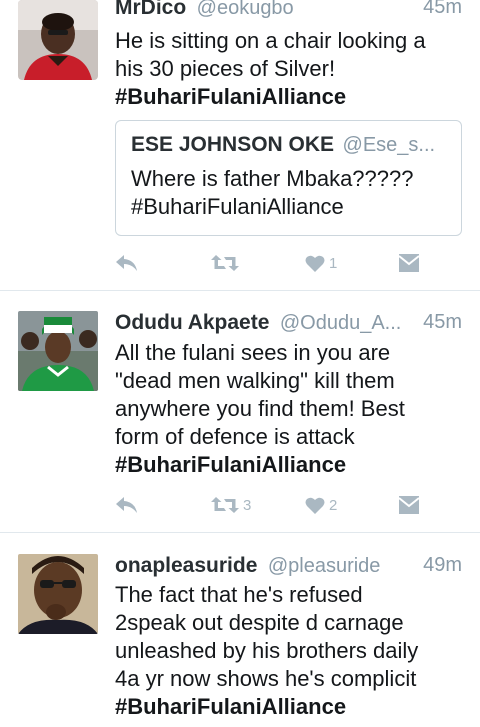 This screenshot has width=480, height=727. What do you see at coordinates (259, 622) in the screenshot?
I see `tweet-text-line: 2speak out despite d carnage` at bounding box center [259, 622].